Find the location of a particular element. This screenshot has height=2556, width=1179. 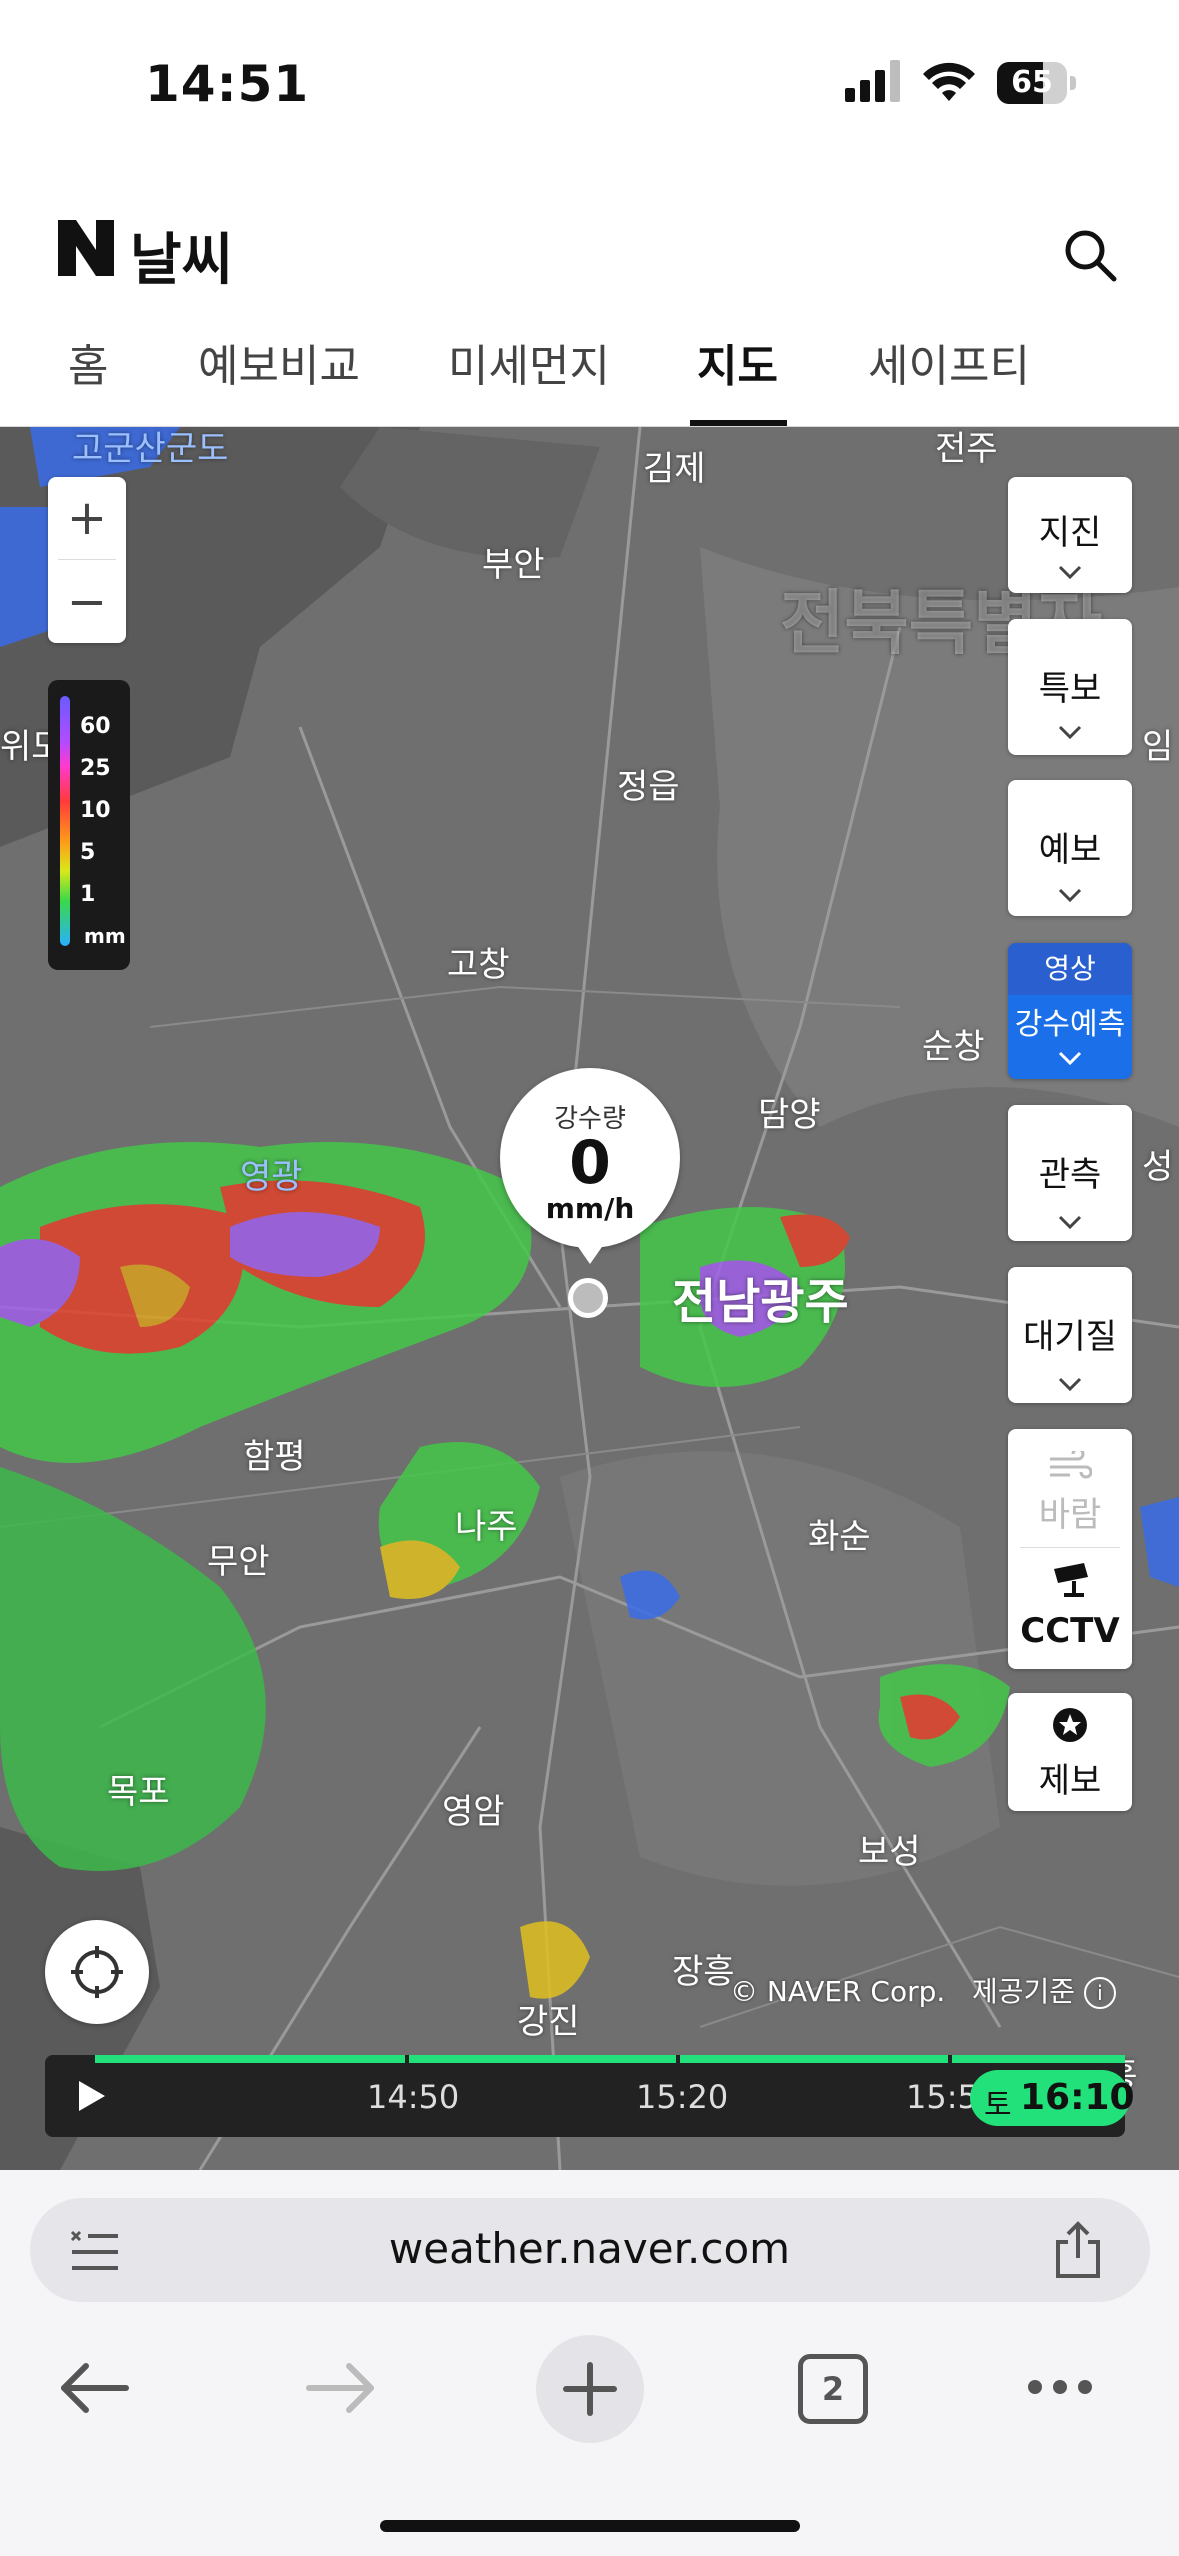

zoom-out-button: − is located at coordinates (87, 602).